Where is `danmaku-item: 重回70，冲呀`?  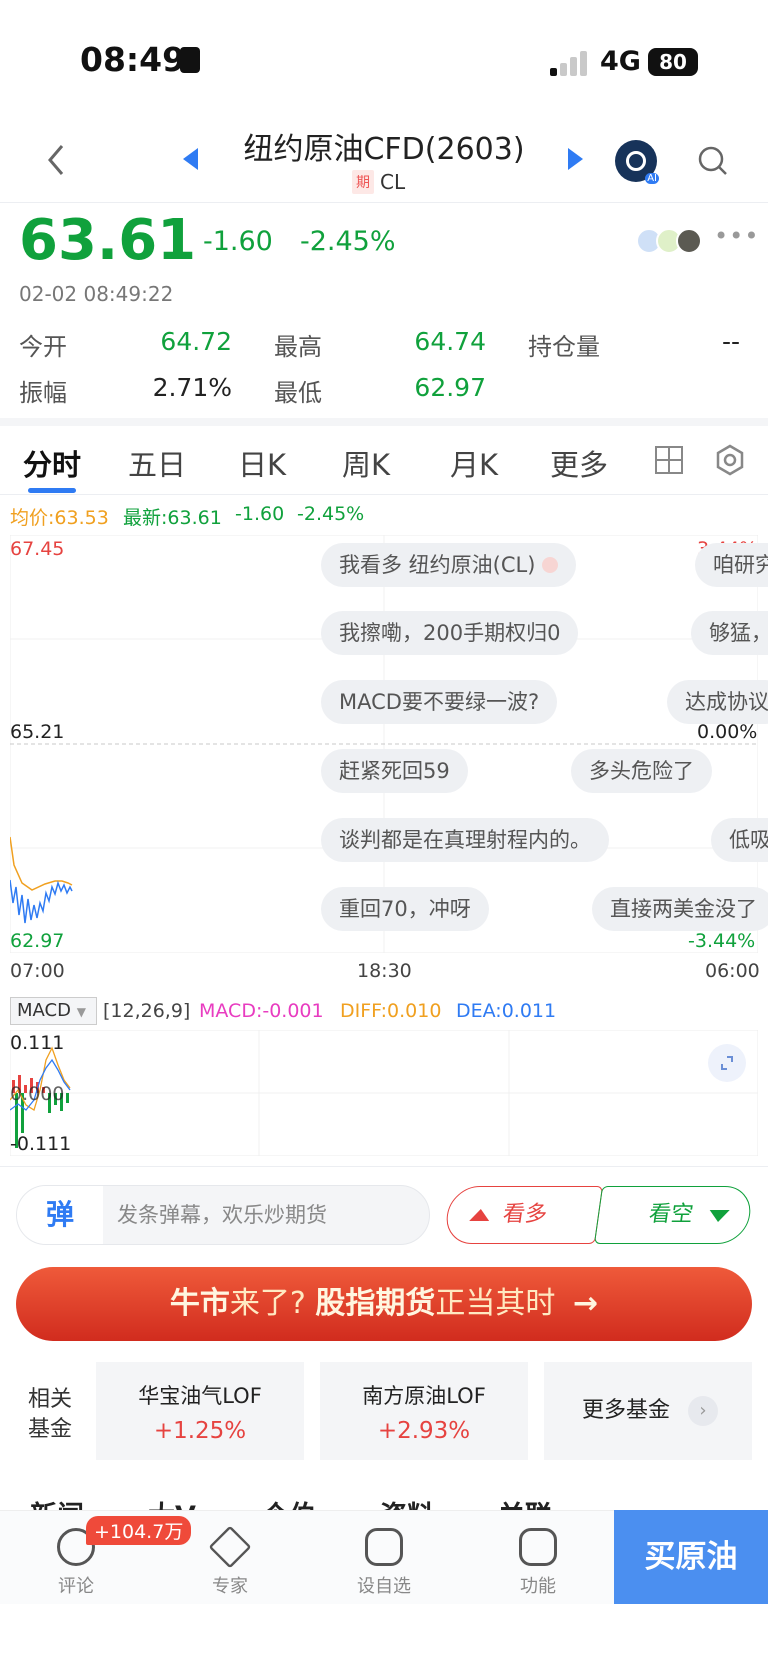 danmaku-item: 重回70，冲呀 is located at coordinates (405, 909).